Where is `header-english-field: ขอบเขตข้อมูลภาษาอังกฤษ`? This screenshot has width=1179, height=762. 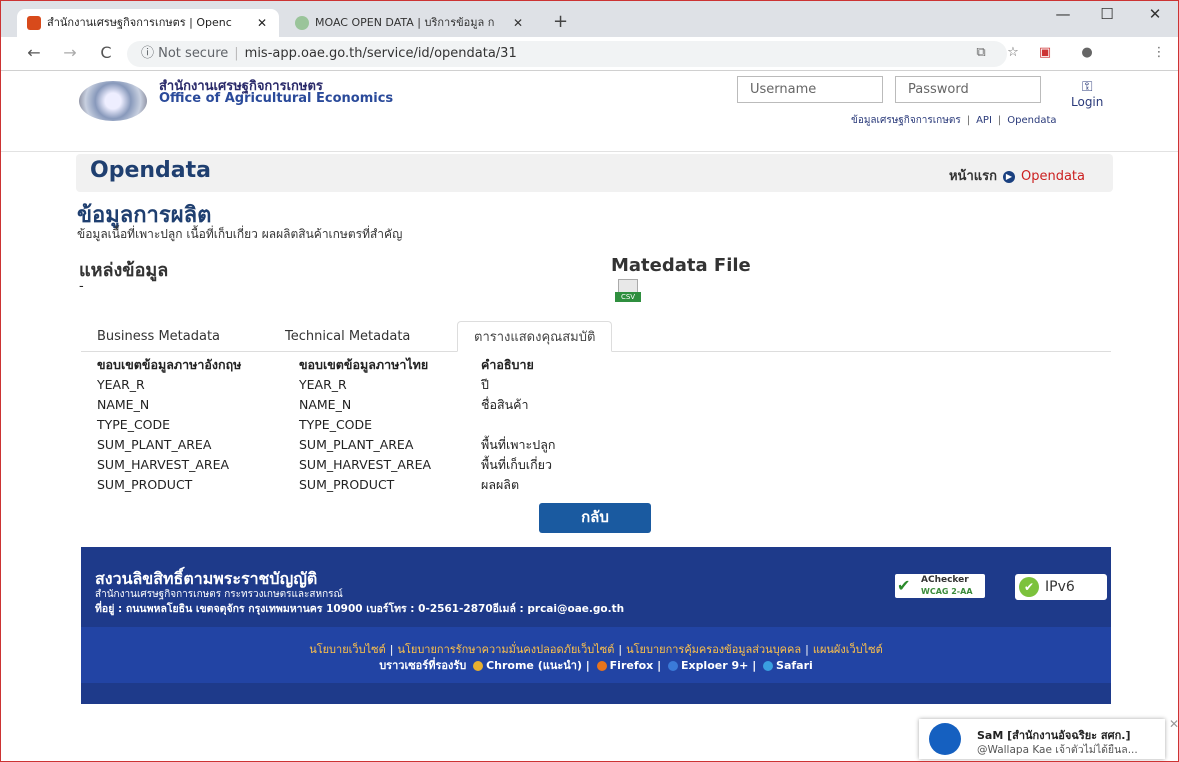
header-english-field: ขอบเขตข้อมูลภาษาอังกฤษ is located at coordinates (169, 364).